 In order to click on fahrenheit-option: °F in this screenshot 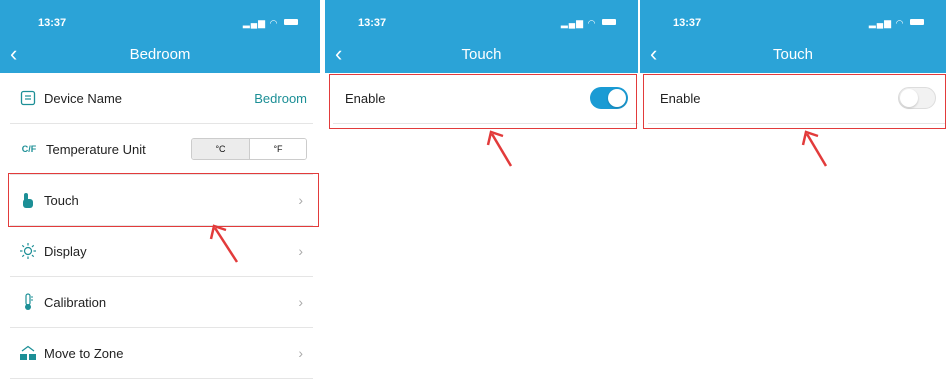, I will do `click(277, 149)`.